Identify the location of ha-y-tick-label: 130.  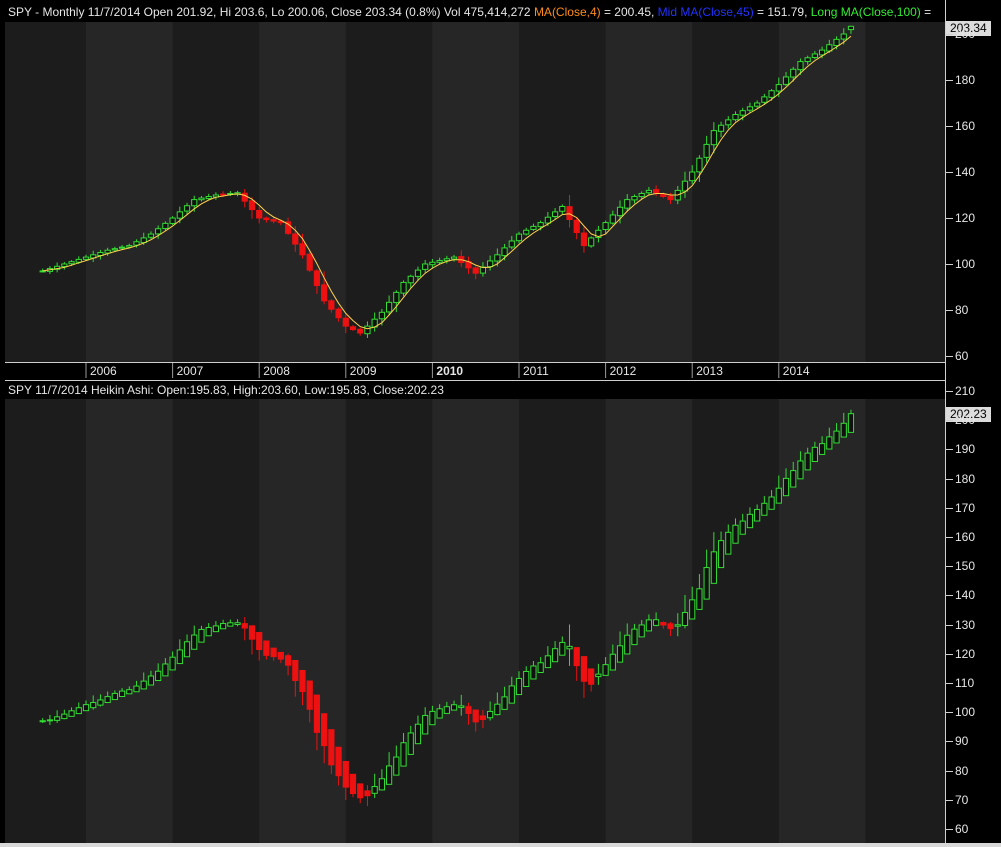
(965, 624).